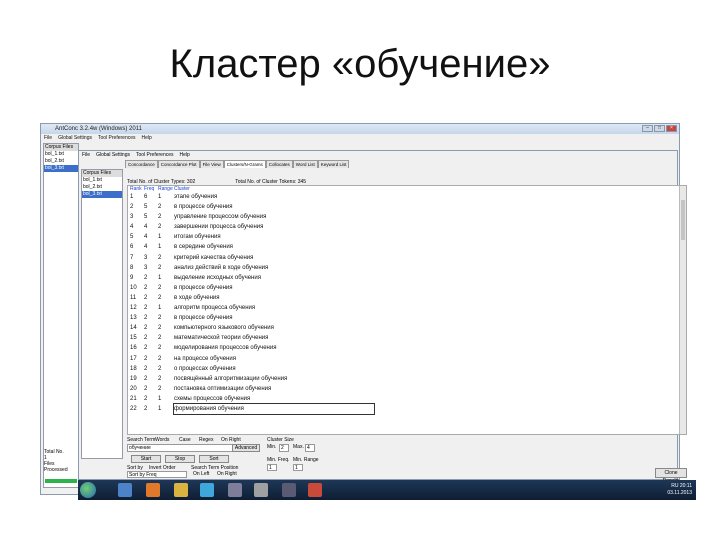 The image size is (720, 540). What do you see at coordinates (214, 459) in the screenshot?
I see `sort-button: Sort` at bounding box center [214, 459].